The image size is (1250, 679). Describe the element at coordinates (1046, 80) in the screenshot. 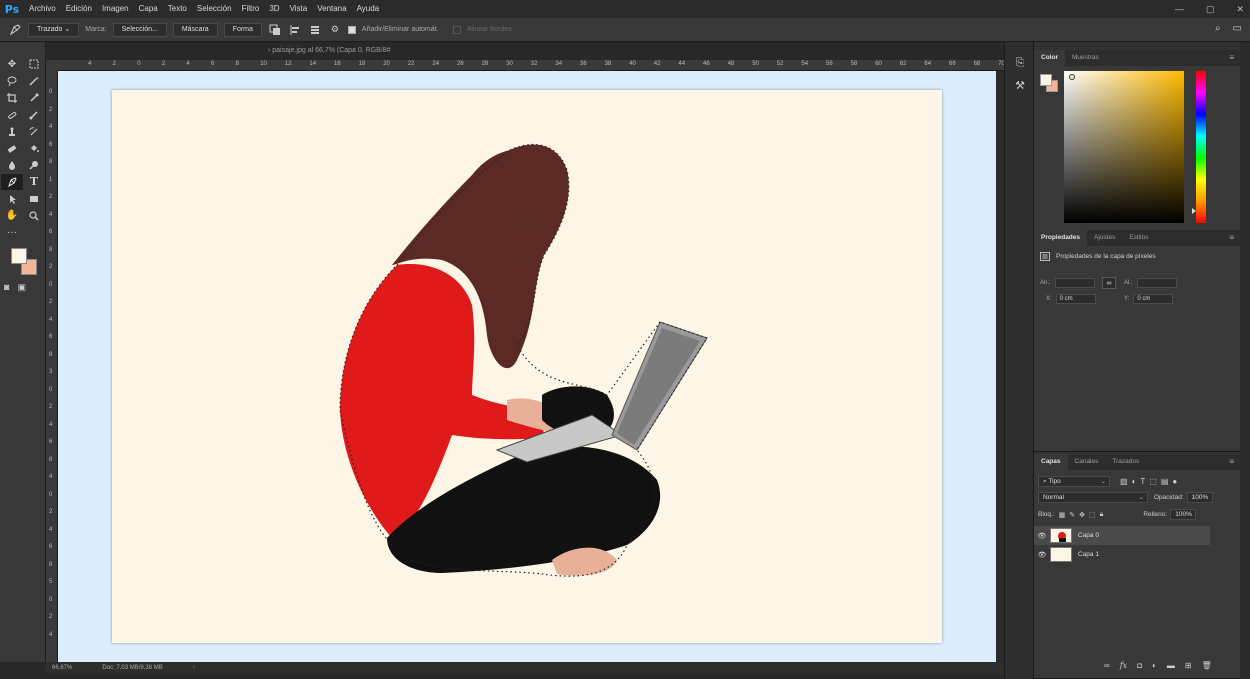

I see `color-fg-swatch` at that location.